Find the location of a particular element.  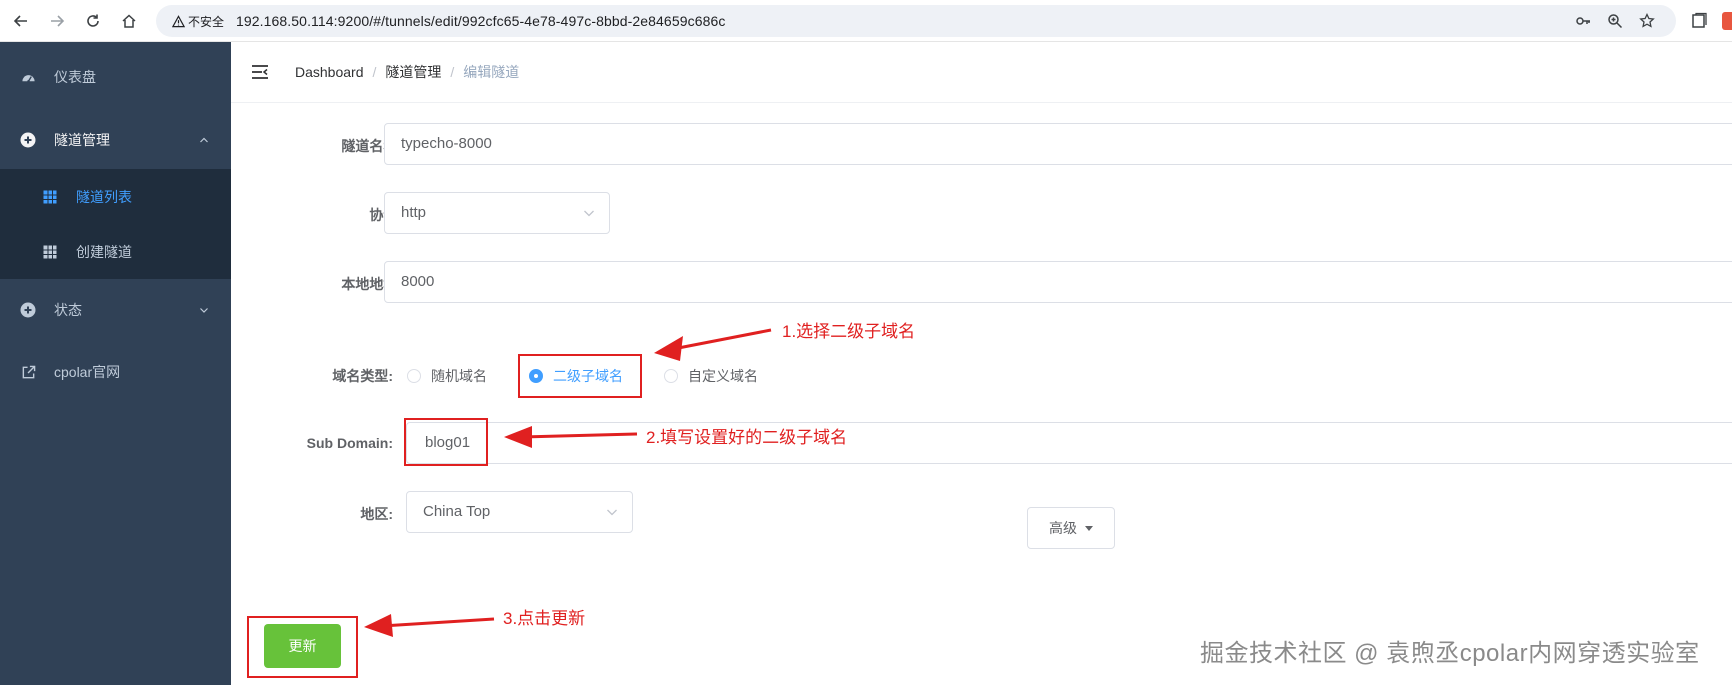

breadcrumb-tunnels: 隧道管理 is located at coordinates (413, 72).